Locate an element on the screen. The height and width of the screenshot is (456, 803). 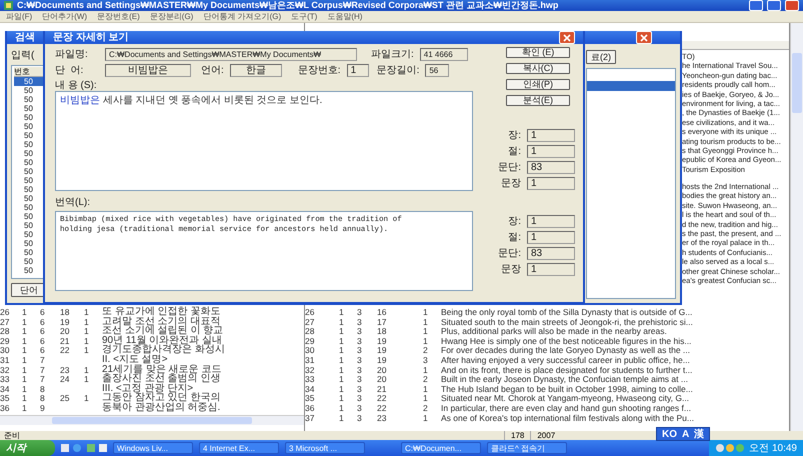
table-cell-text: 2 is located at coordinates (426, 407).